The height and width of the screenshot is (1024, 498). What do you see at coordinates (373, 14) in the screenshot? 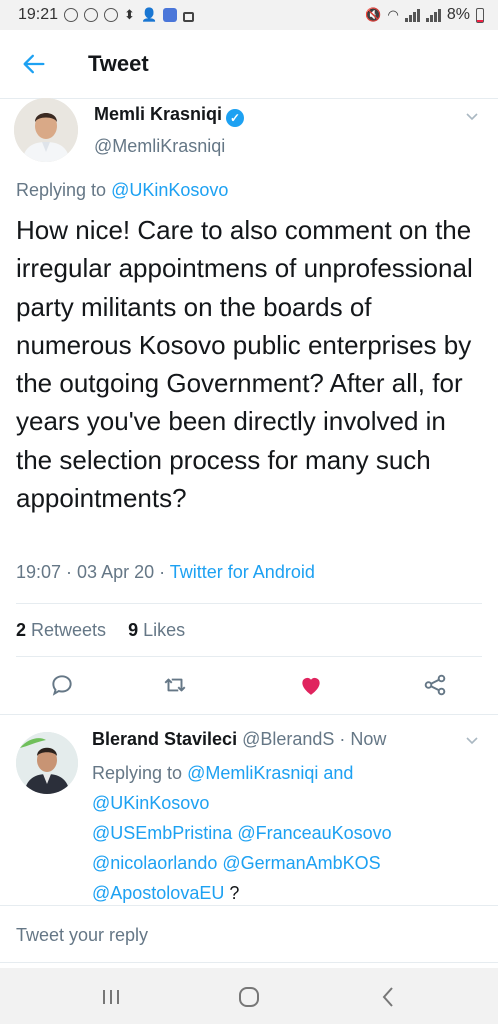
I see `mute-icon: 🔇` at bounding box center [373, 14].